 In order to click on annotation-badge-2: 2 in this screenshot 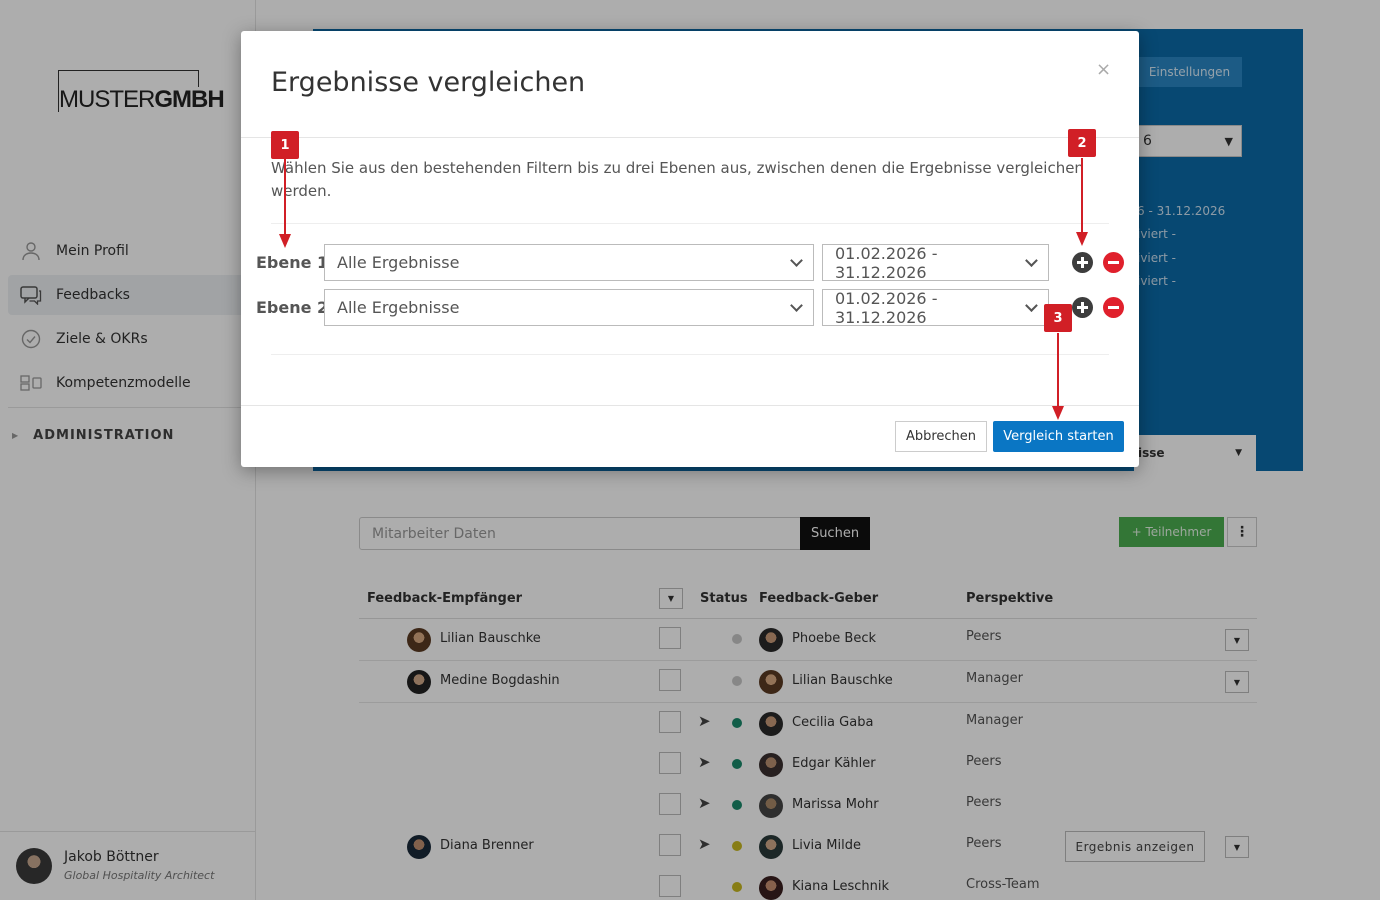, I will do `click(1082, 143)`.